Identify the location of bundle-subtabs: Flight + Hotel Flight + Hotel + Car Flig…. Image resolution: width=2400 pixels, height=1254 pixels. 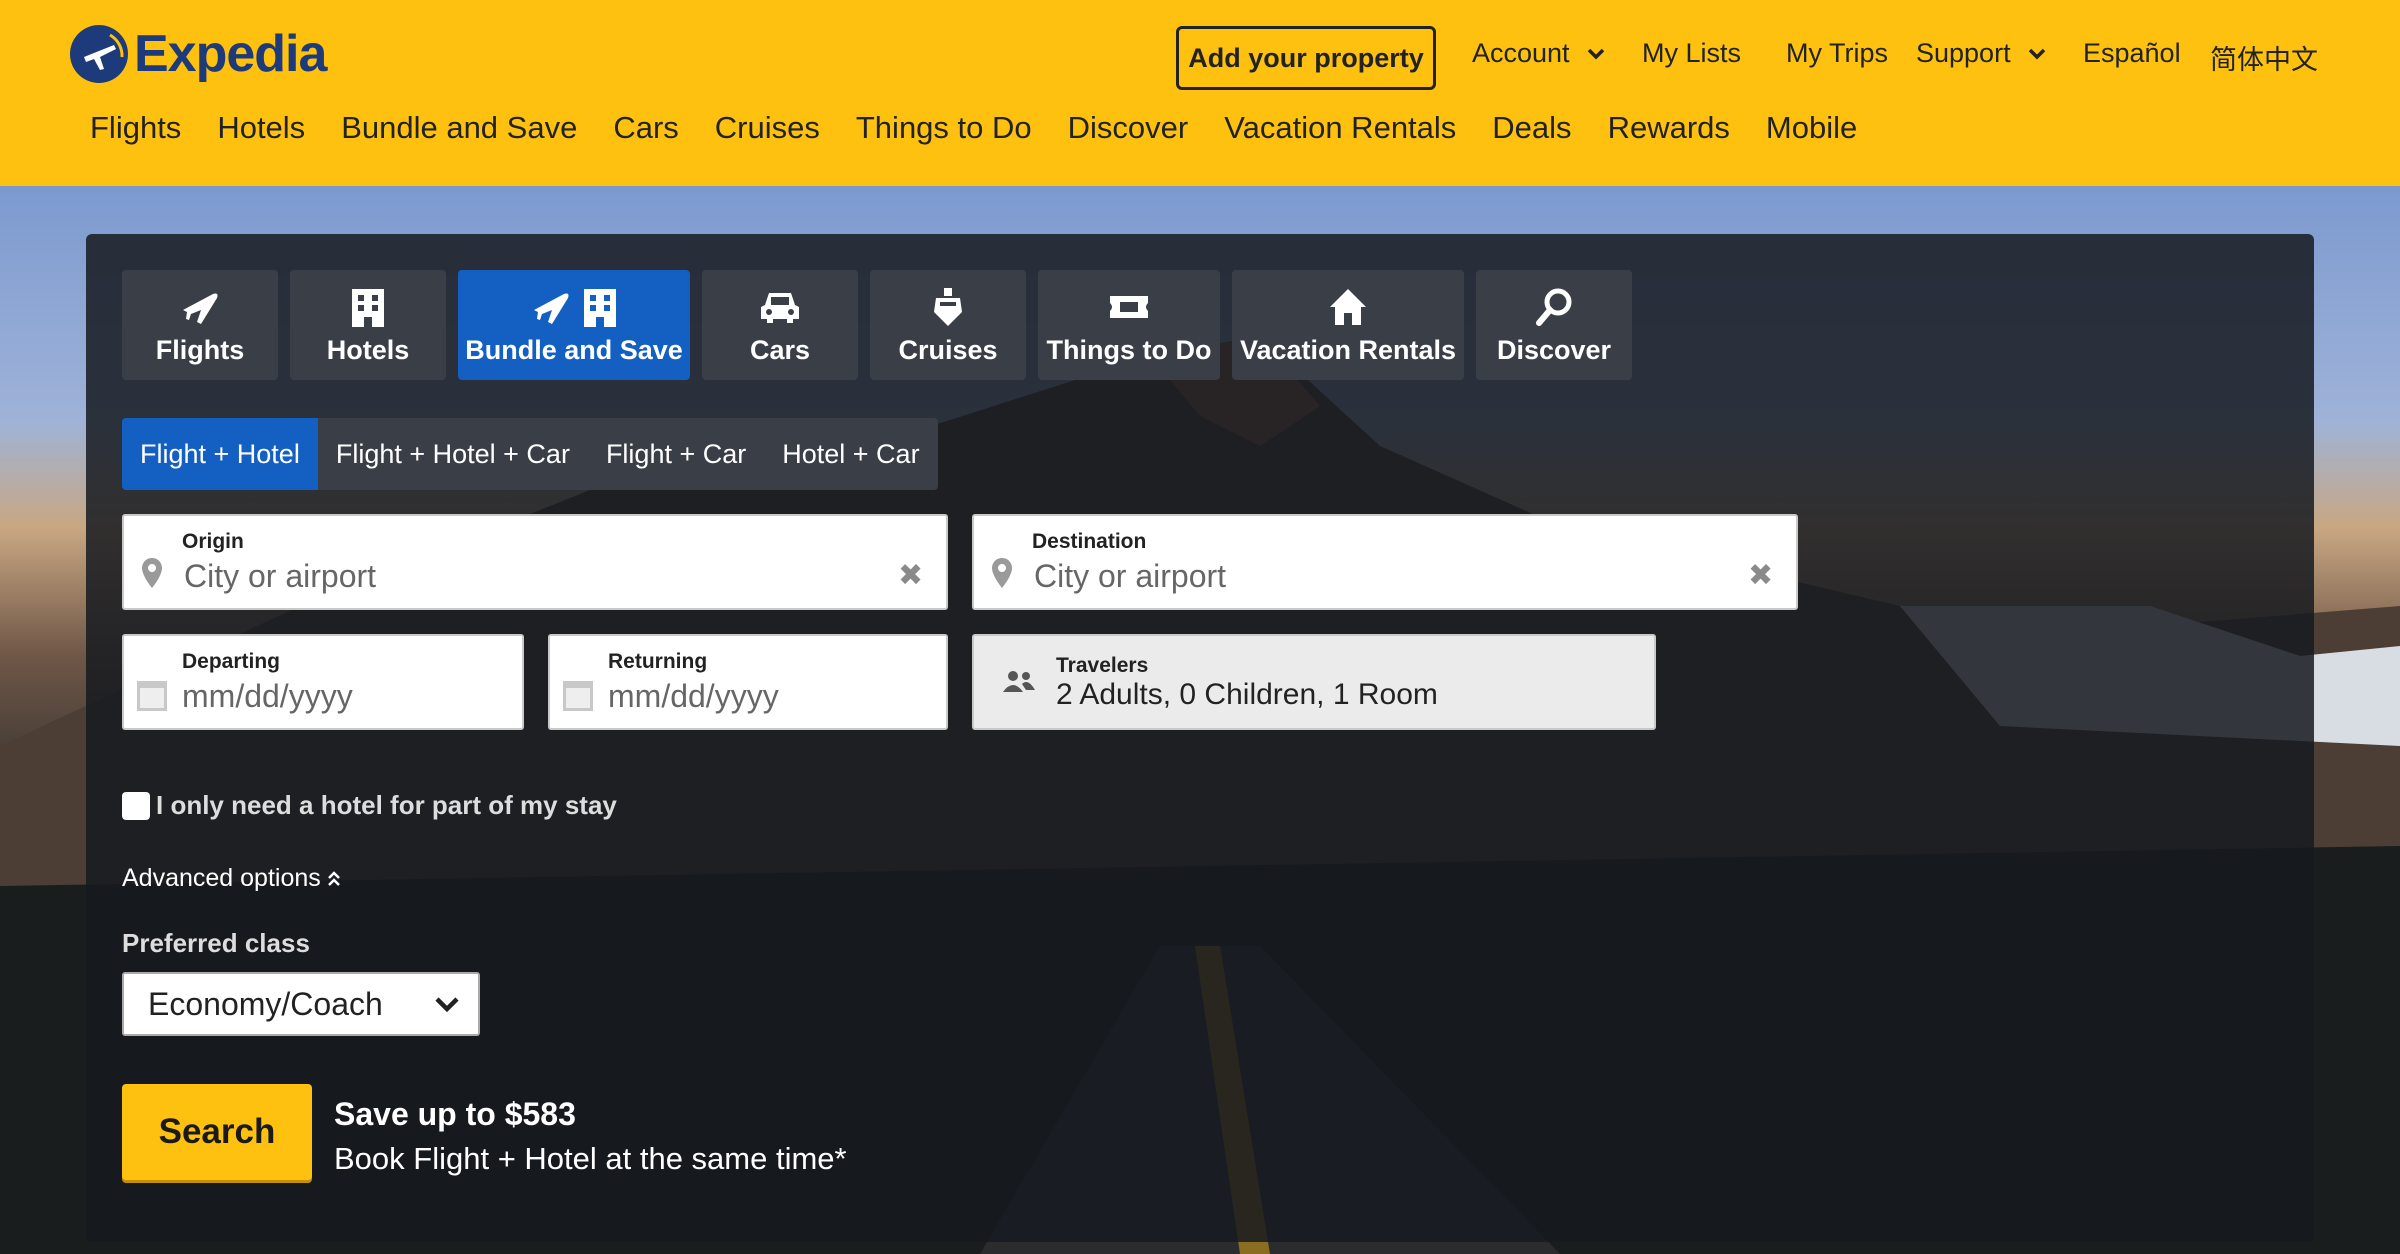
(530, 454).